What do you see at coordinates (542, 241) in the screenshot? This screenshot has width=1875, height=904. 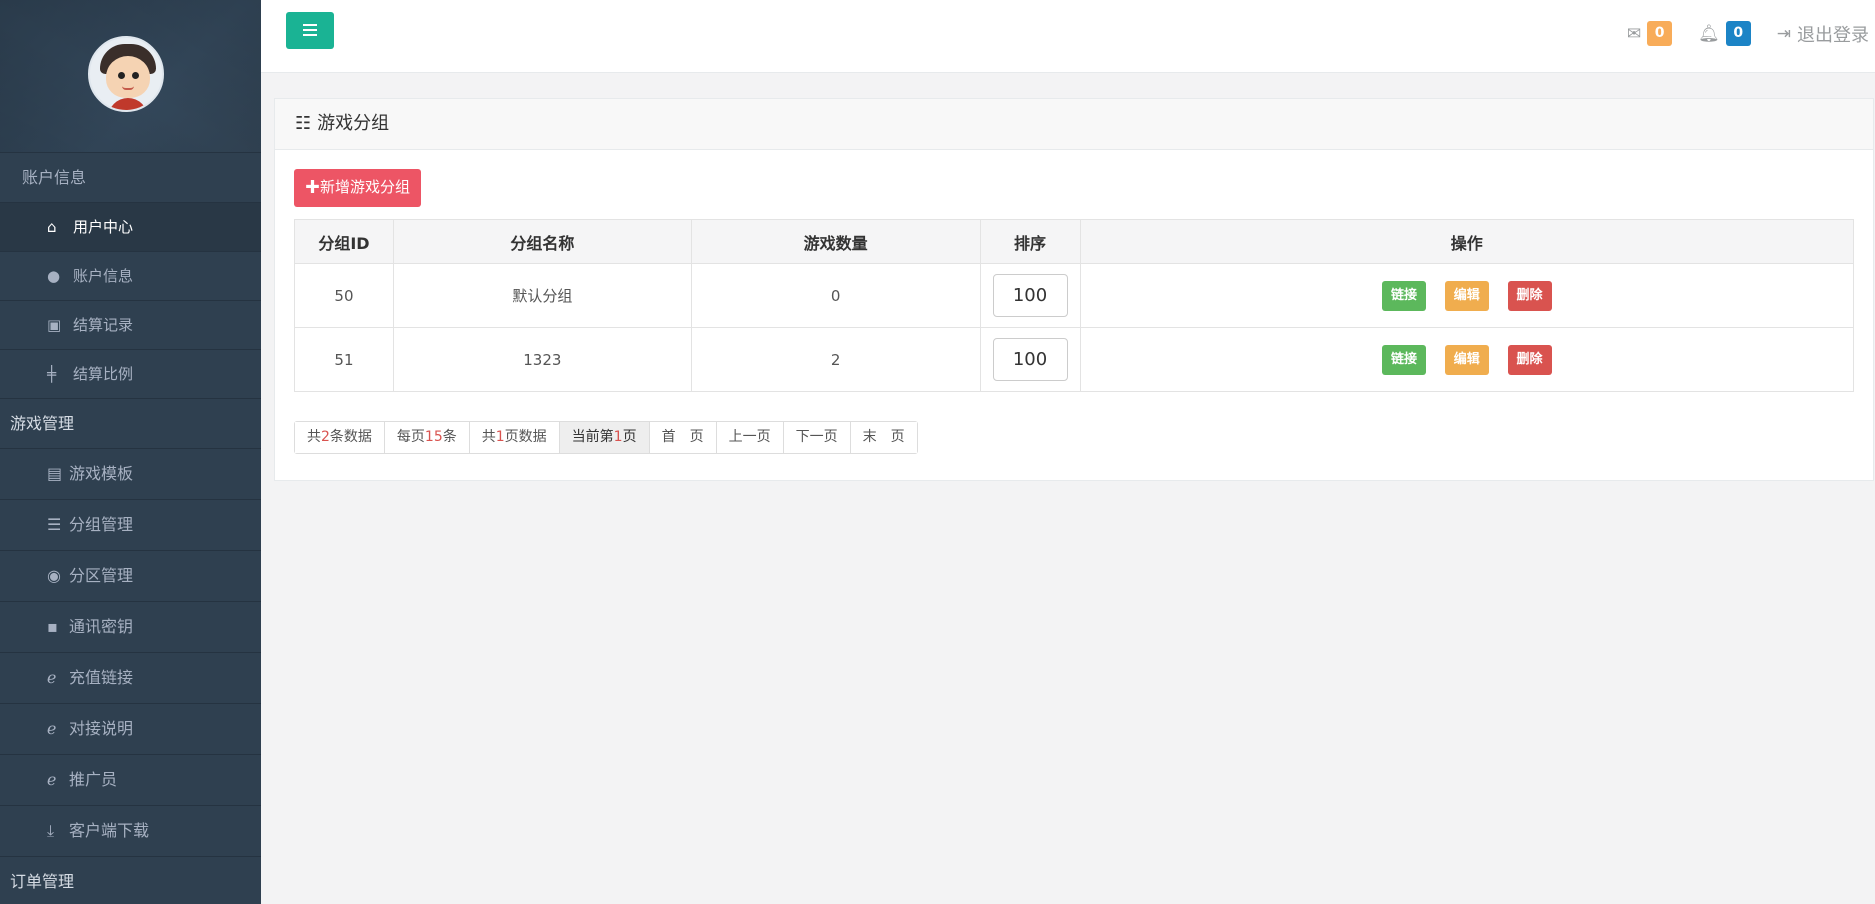 I see `column-header-name: 分组名称` at bounding box center [542, 241].